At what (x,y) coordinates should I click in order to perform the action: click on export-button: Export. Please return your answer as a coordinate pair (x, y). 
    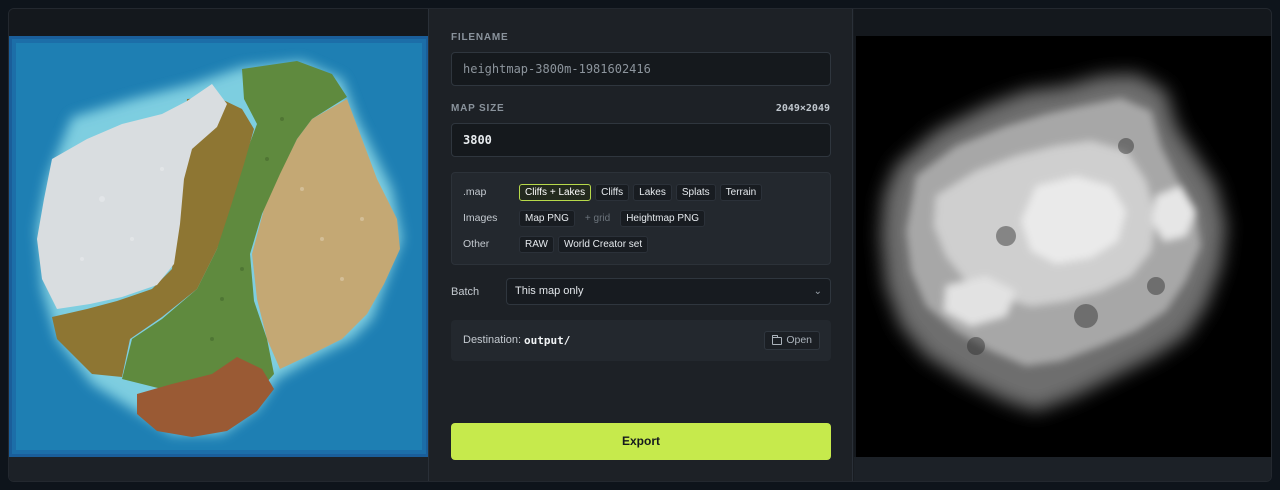
    Looking at the image, I should click on (641, 441).